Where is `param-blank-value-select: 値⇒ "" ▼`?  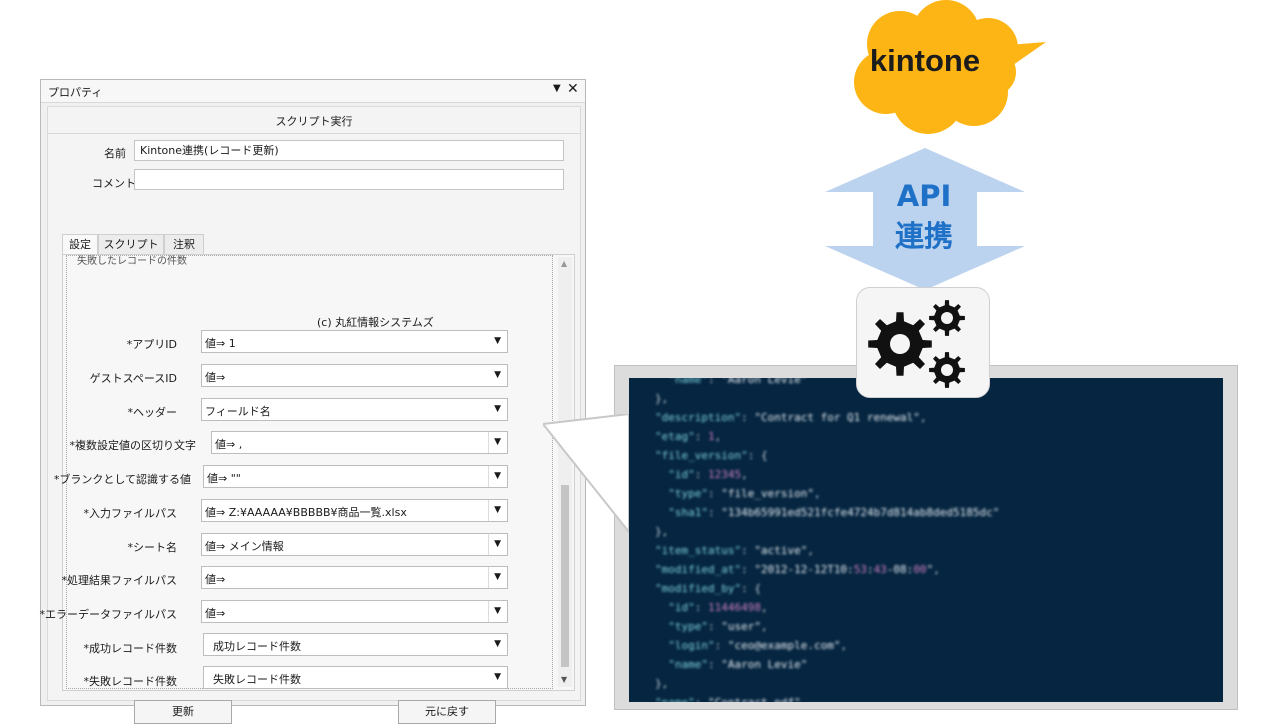
param-blank-value-select: 値⇒ "" ▼ is located at coordinates (355, 476).